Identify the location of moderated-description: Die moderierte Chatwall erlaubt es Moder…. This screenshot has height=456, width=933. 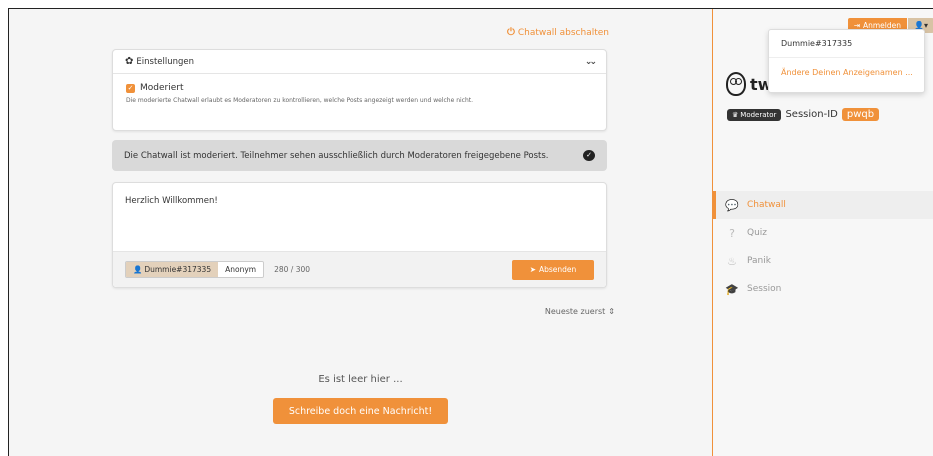
(300, 100).